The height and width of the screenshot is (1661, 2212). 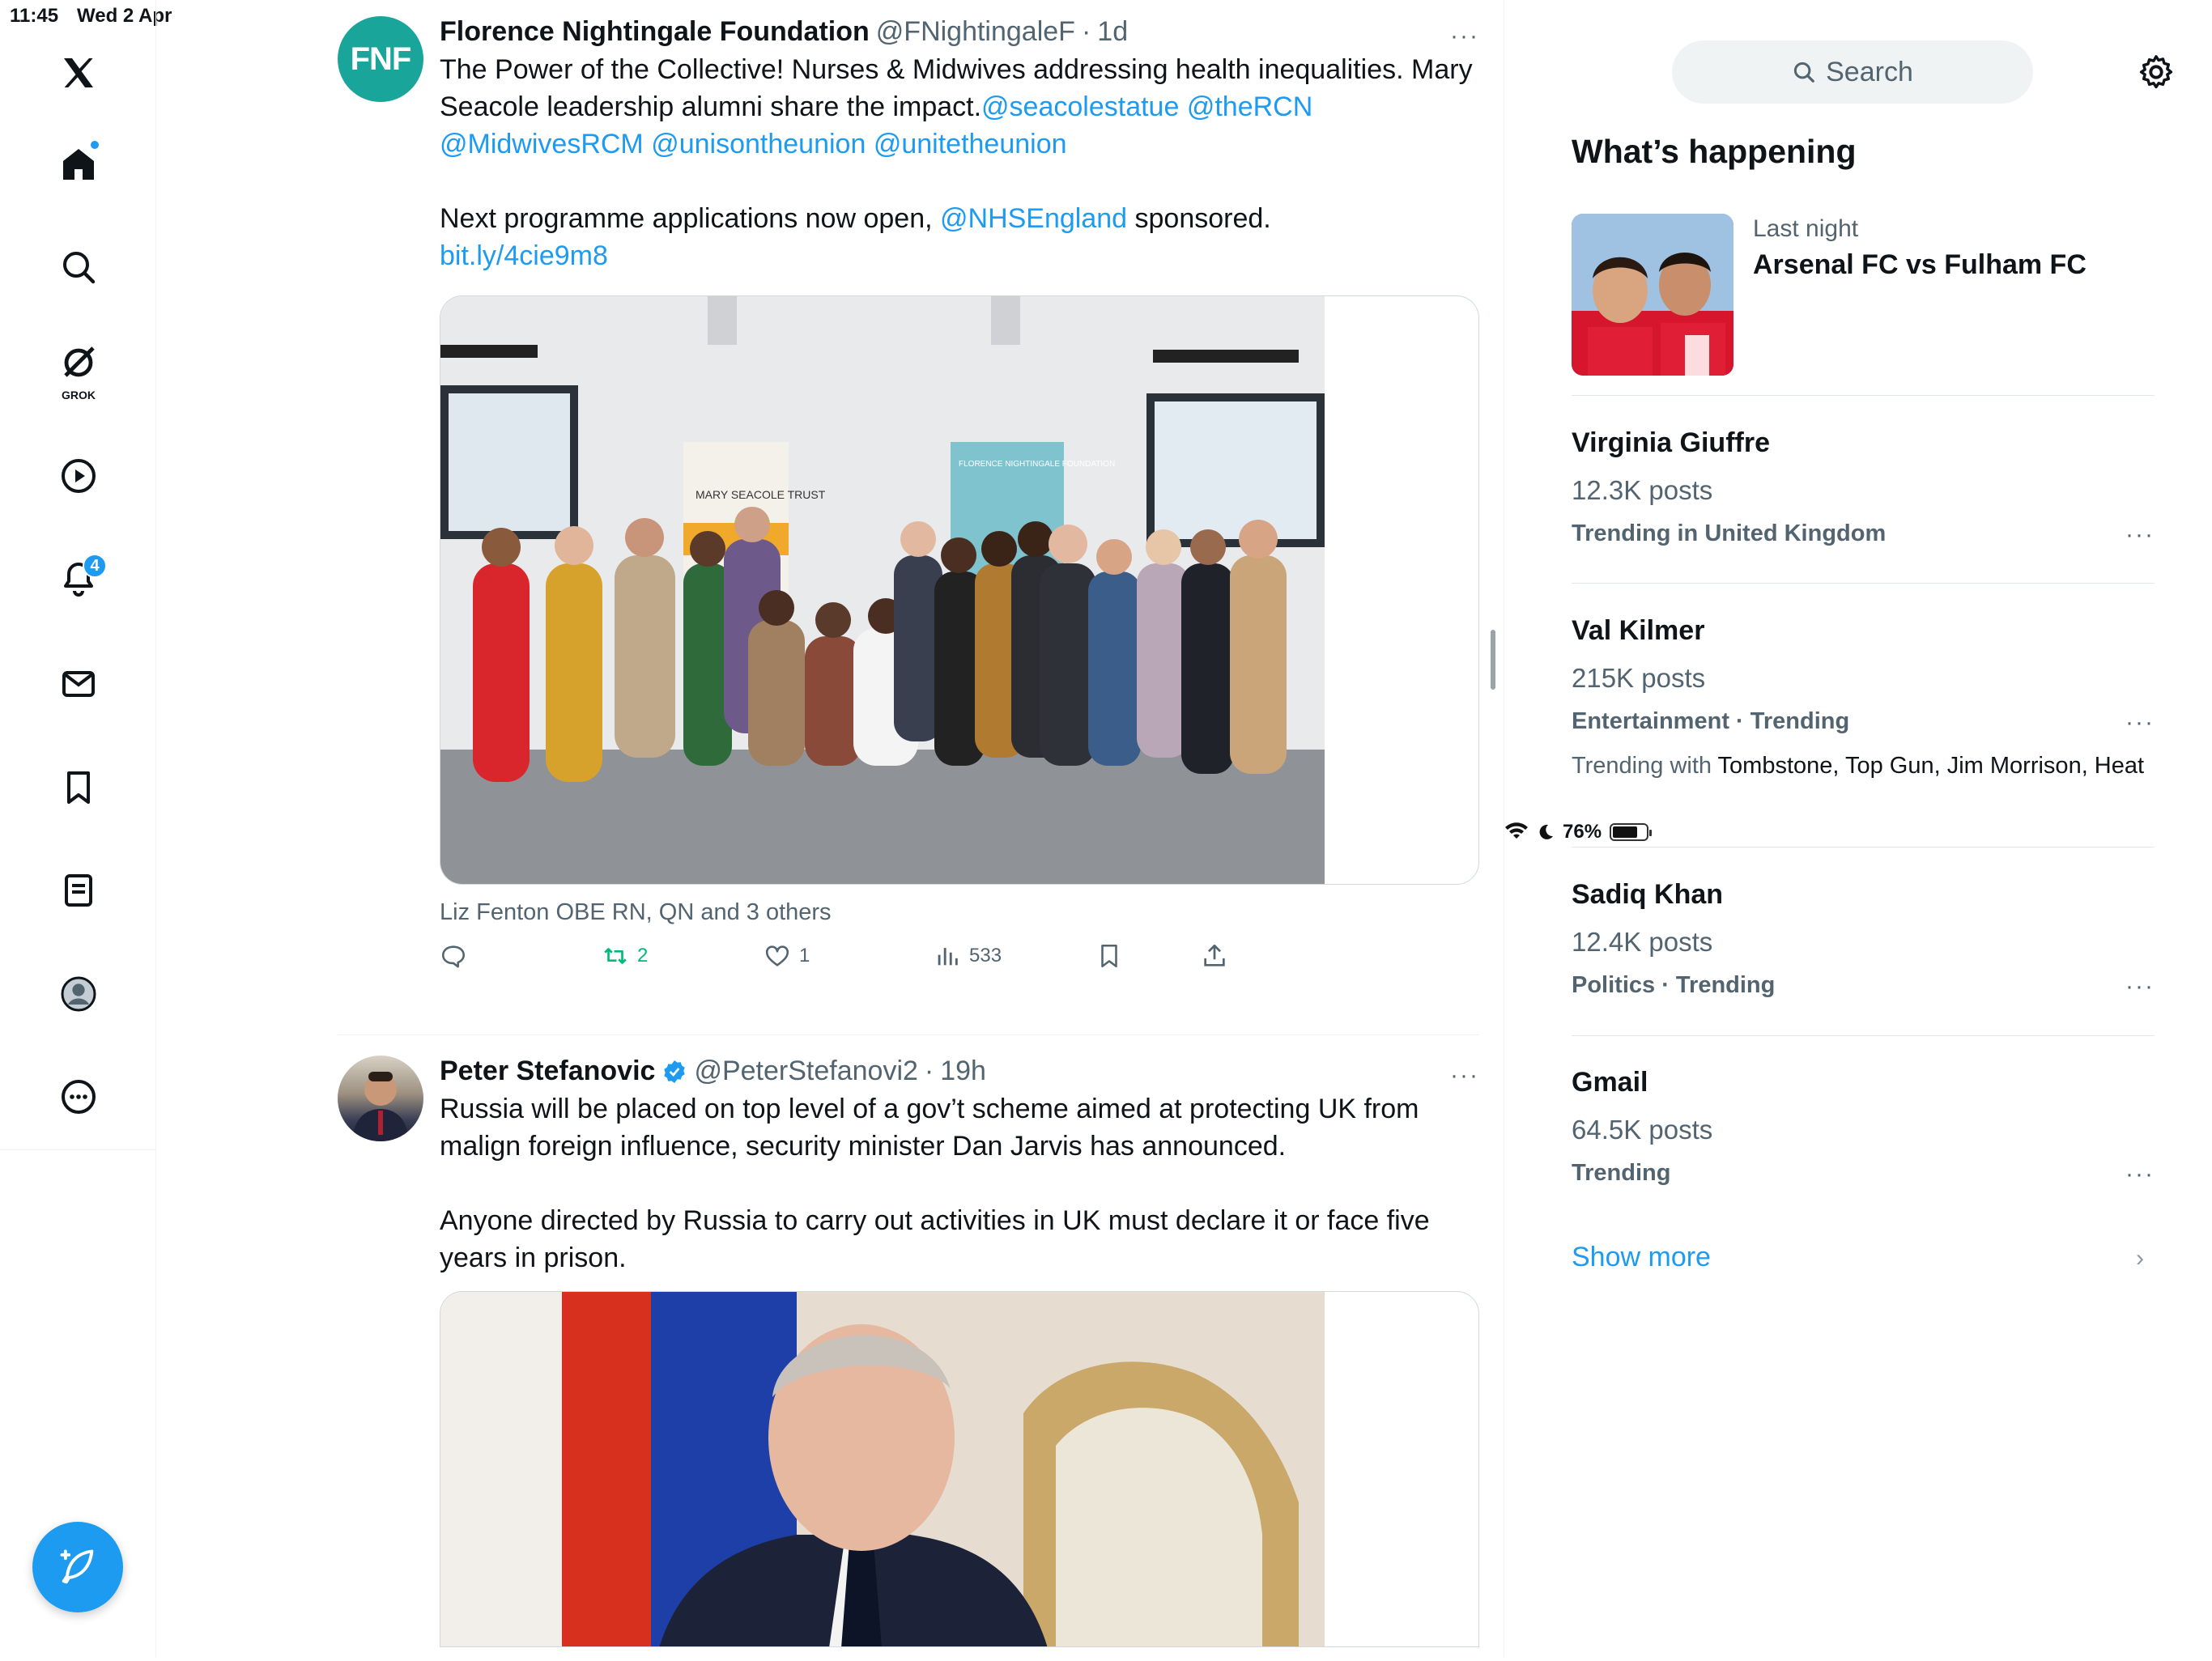 What do you see at coordinates (1863, 1127) in the screenshot?
I see `trend-item: Gmail 64.5K posts Trending ···` at bounding box center [1863, 1127].